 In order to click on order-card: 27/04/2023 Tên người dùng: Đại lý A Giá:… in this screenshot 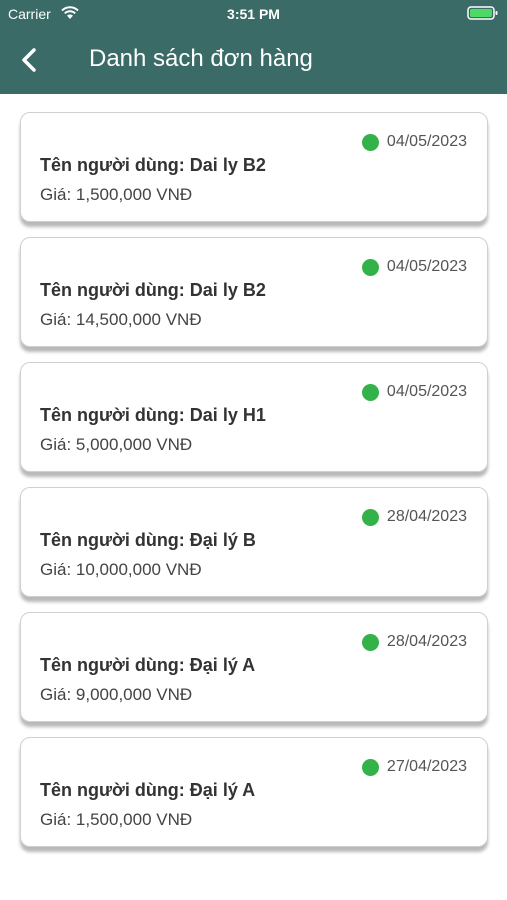, I will do `click(254, 792)`.